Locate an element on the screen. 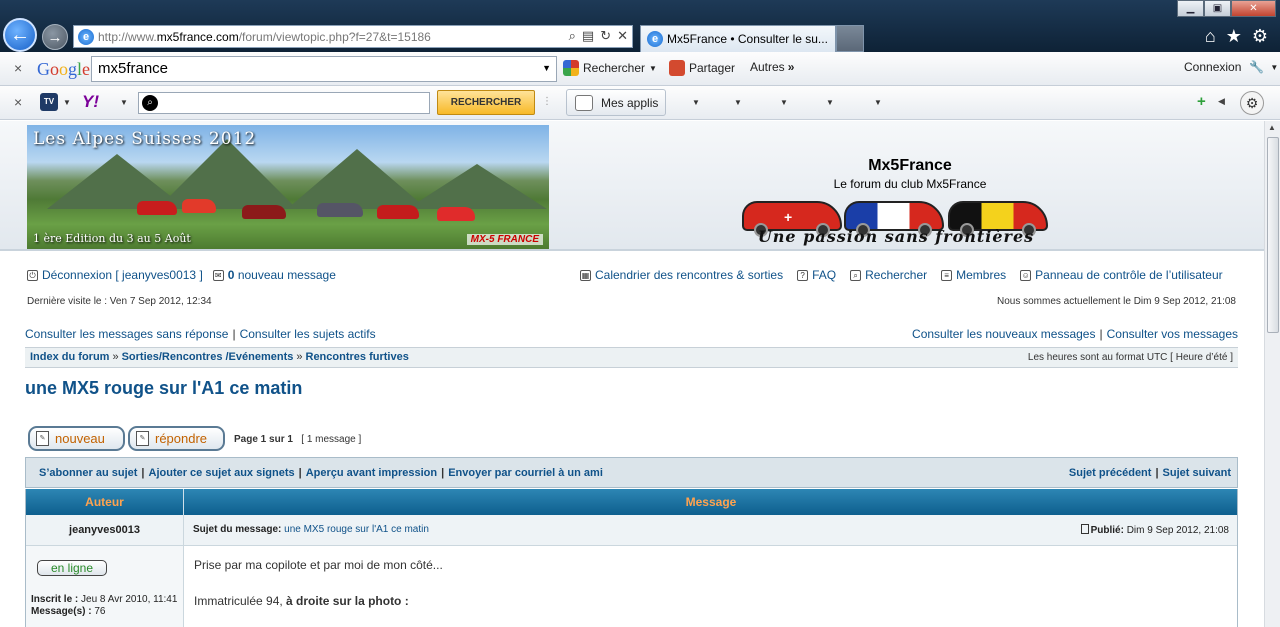 Image resolution: width=1280 pixels, height=627 pixels. connexion-label: Connexion is located at coordinates (1213, 67).